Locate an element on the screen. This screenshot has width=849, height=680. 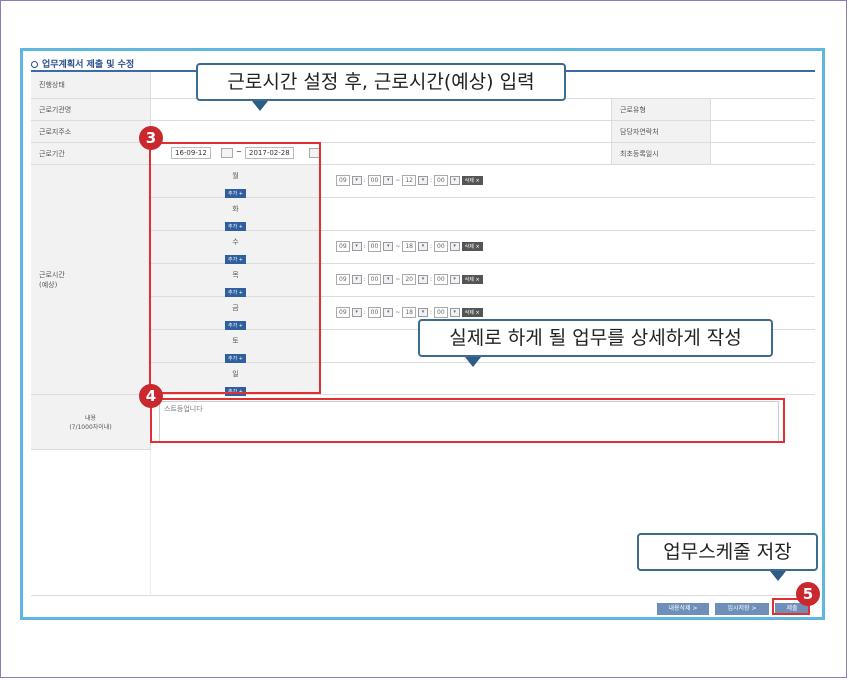
time-range-wed: 09 ▾: 00 ▾ ~ 18 ▾: 00 ▾ 삭제 × is located at coordinates (409, 246).